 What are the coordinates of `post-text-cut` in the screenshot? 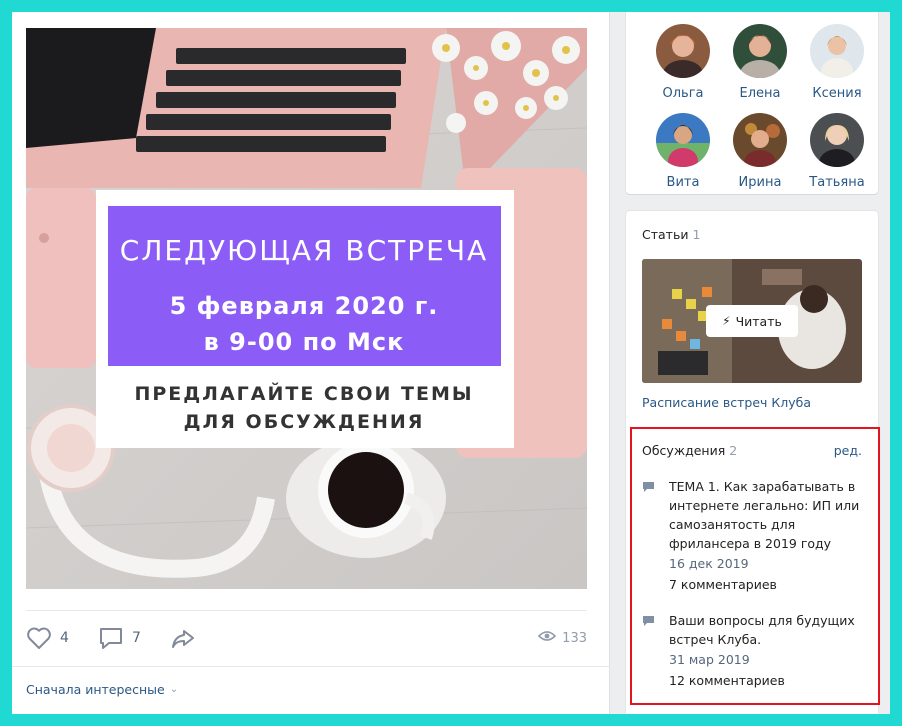 It's located at (306, 15).